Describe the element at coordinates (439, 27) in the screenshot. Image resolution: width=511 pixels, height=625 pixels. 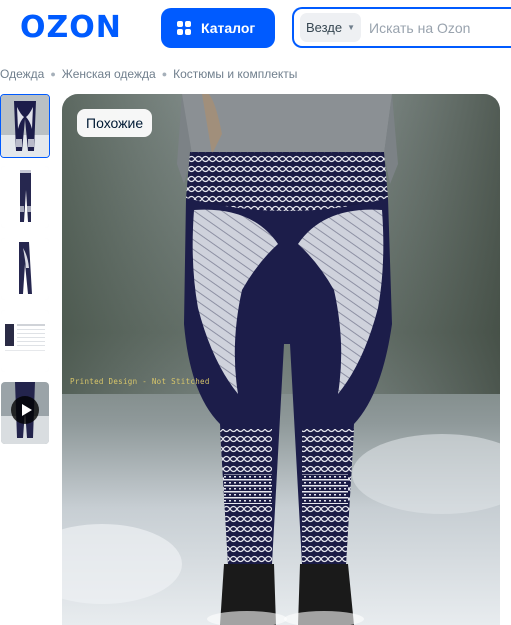
I see `search-input` at that location.